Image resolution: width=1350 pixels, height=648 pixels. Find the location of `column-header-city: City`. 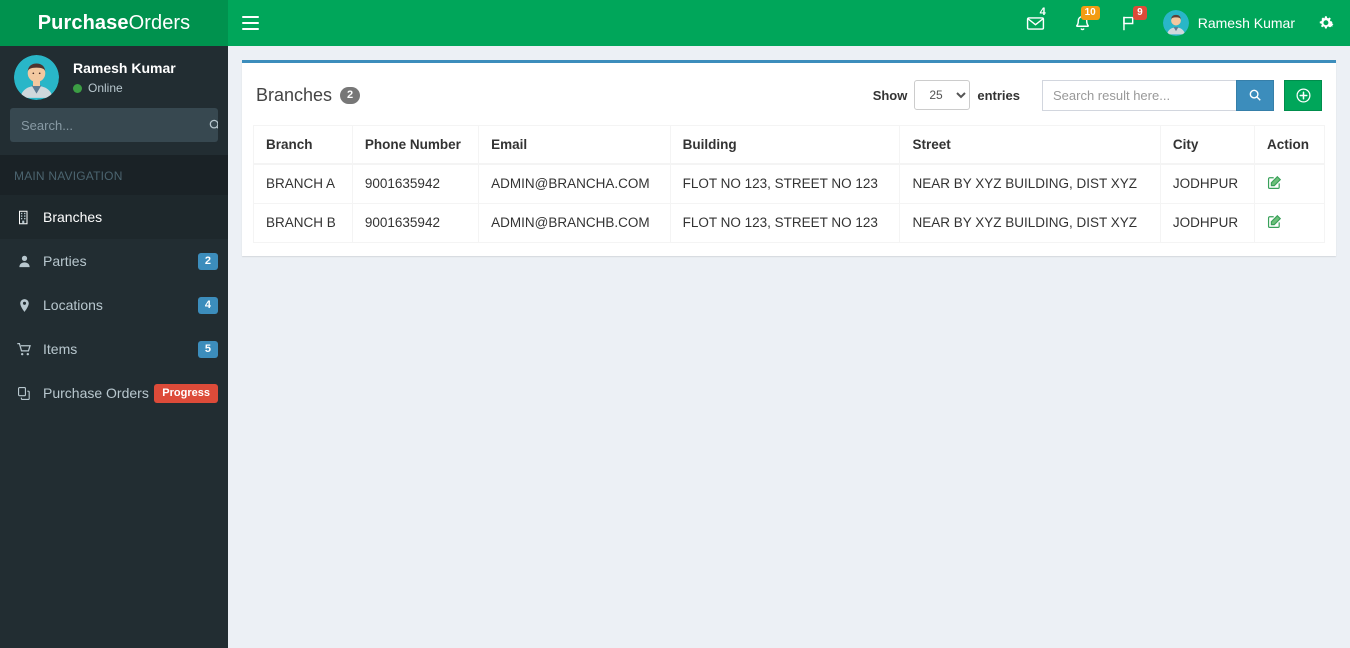

column-header-city: City is located at coordinates (1207, 145).